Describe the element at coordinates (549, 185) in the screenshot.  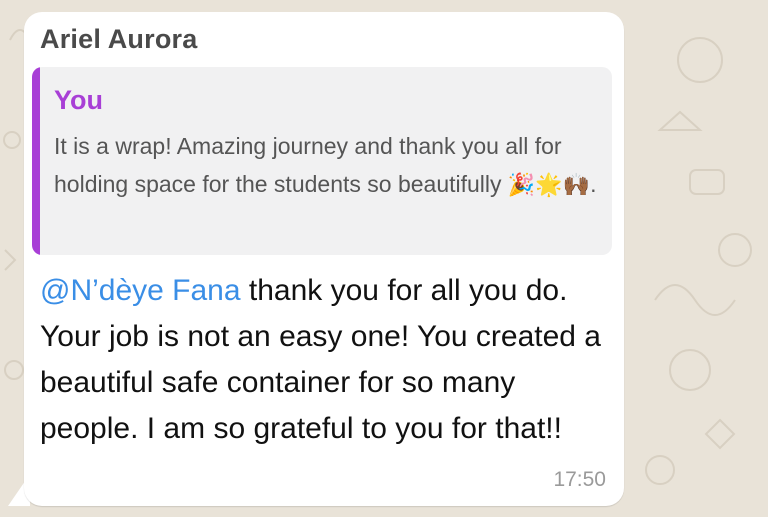
I see `celebration-emoji-icon: 🎉🌟🙌🏾` at that location.